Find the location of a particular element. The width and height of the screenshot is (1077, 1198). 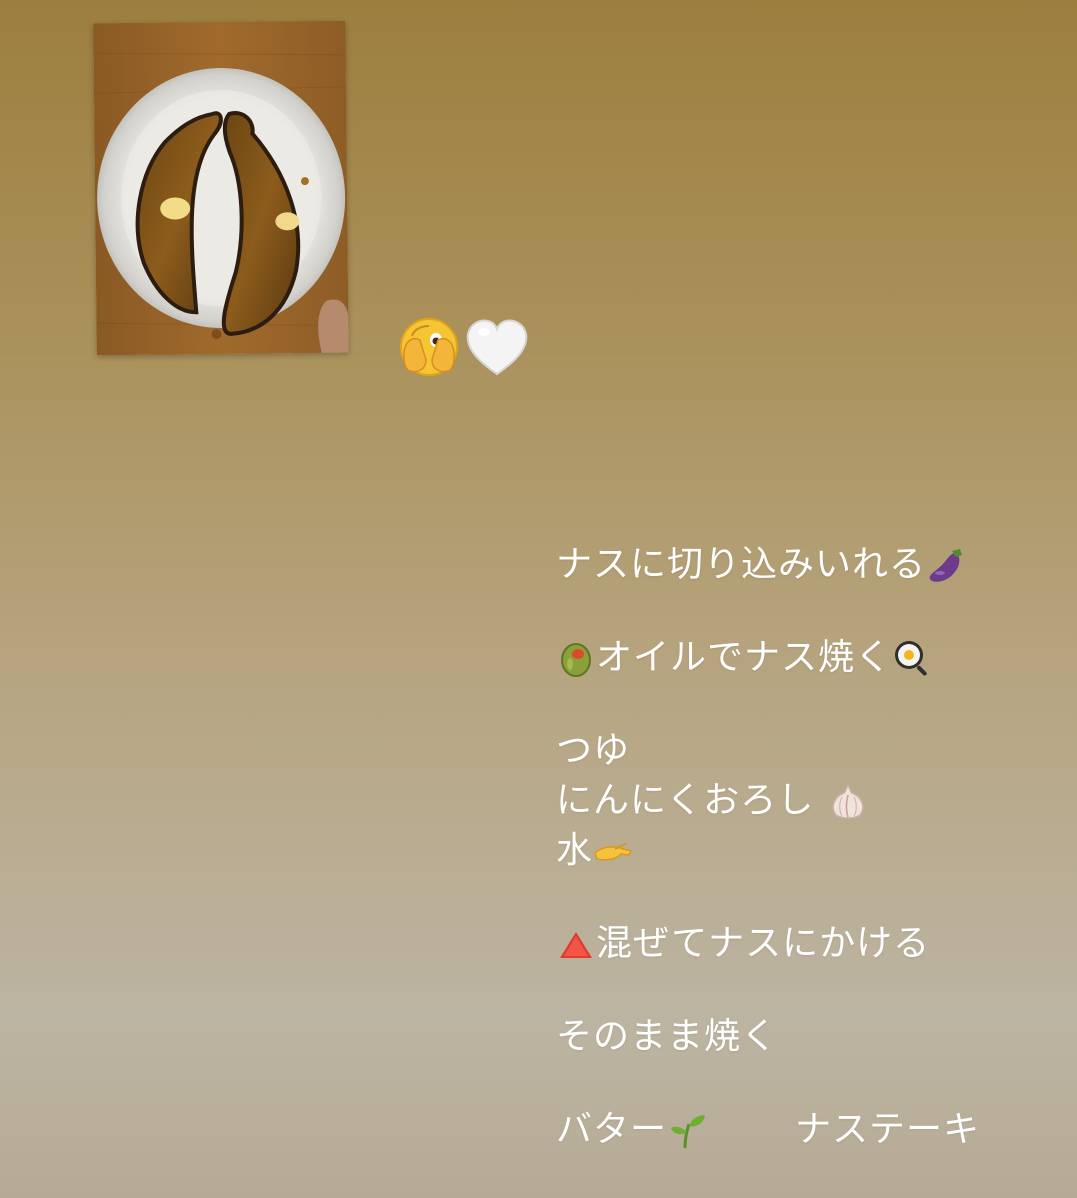

face-peeking-hands-icon is located at coordinates (429, 347).